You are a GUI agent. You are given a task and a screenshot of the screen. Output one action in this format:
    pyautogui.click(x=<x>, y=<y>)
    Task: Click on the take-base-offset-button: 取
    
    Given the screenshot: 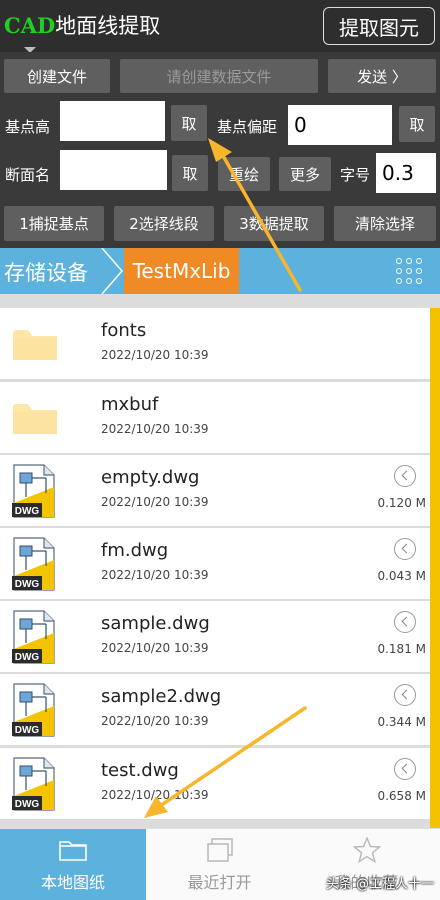 What is the action you would take?
    pyautogui.click(x=417, y=124)
    